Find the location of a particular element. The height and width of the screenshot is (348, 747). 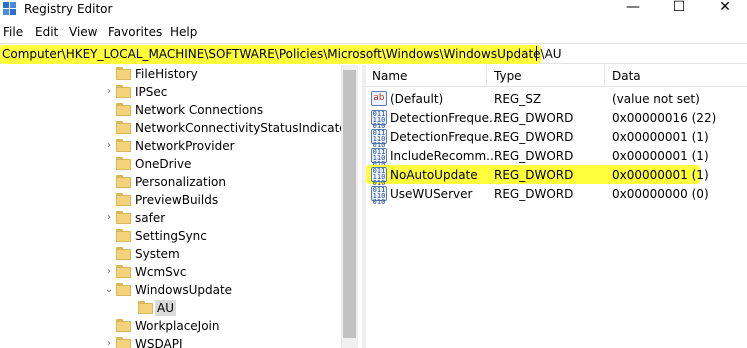

value-name: UseWUServer is located at coordinates (431, 194).